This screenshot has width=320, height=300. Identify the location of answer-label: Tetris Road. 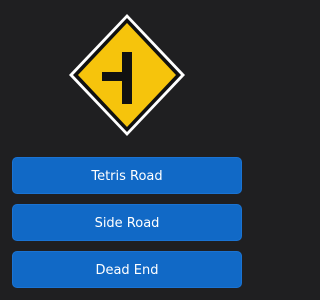
(127, 176).